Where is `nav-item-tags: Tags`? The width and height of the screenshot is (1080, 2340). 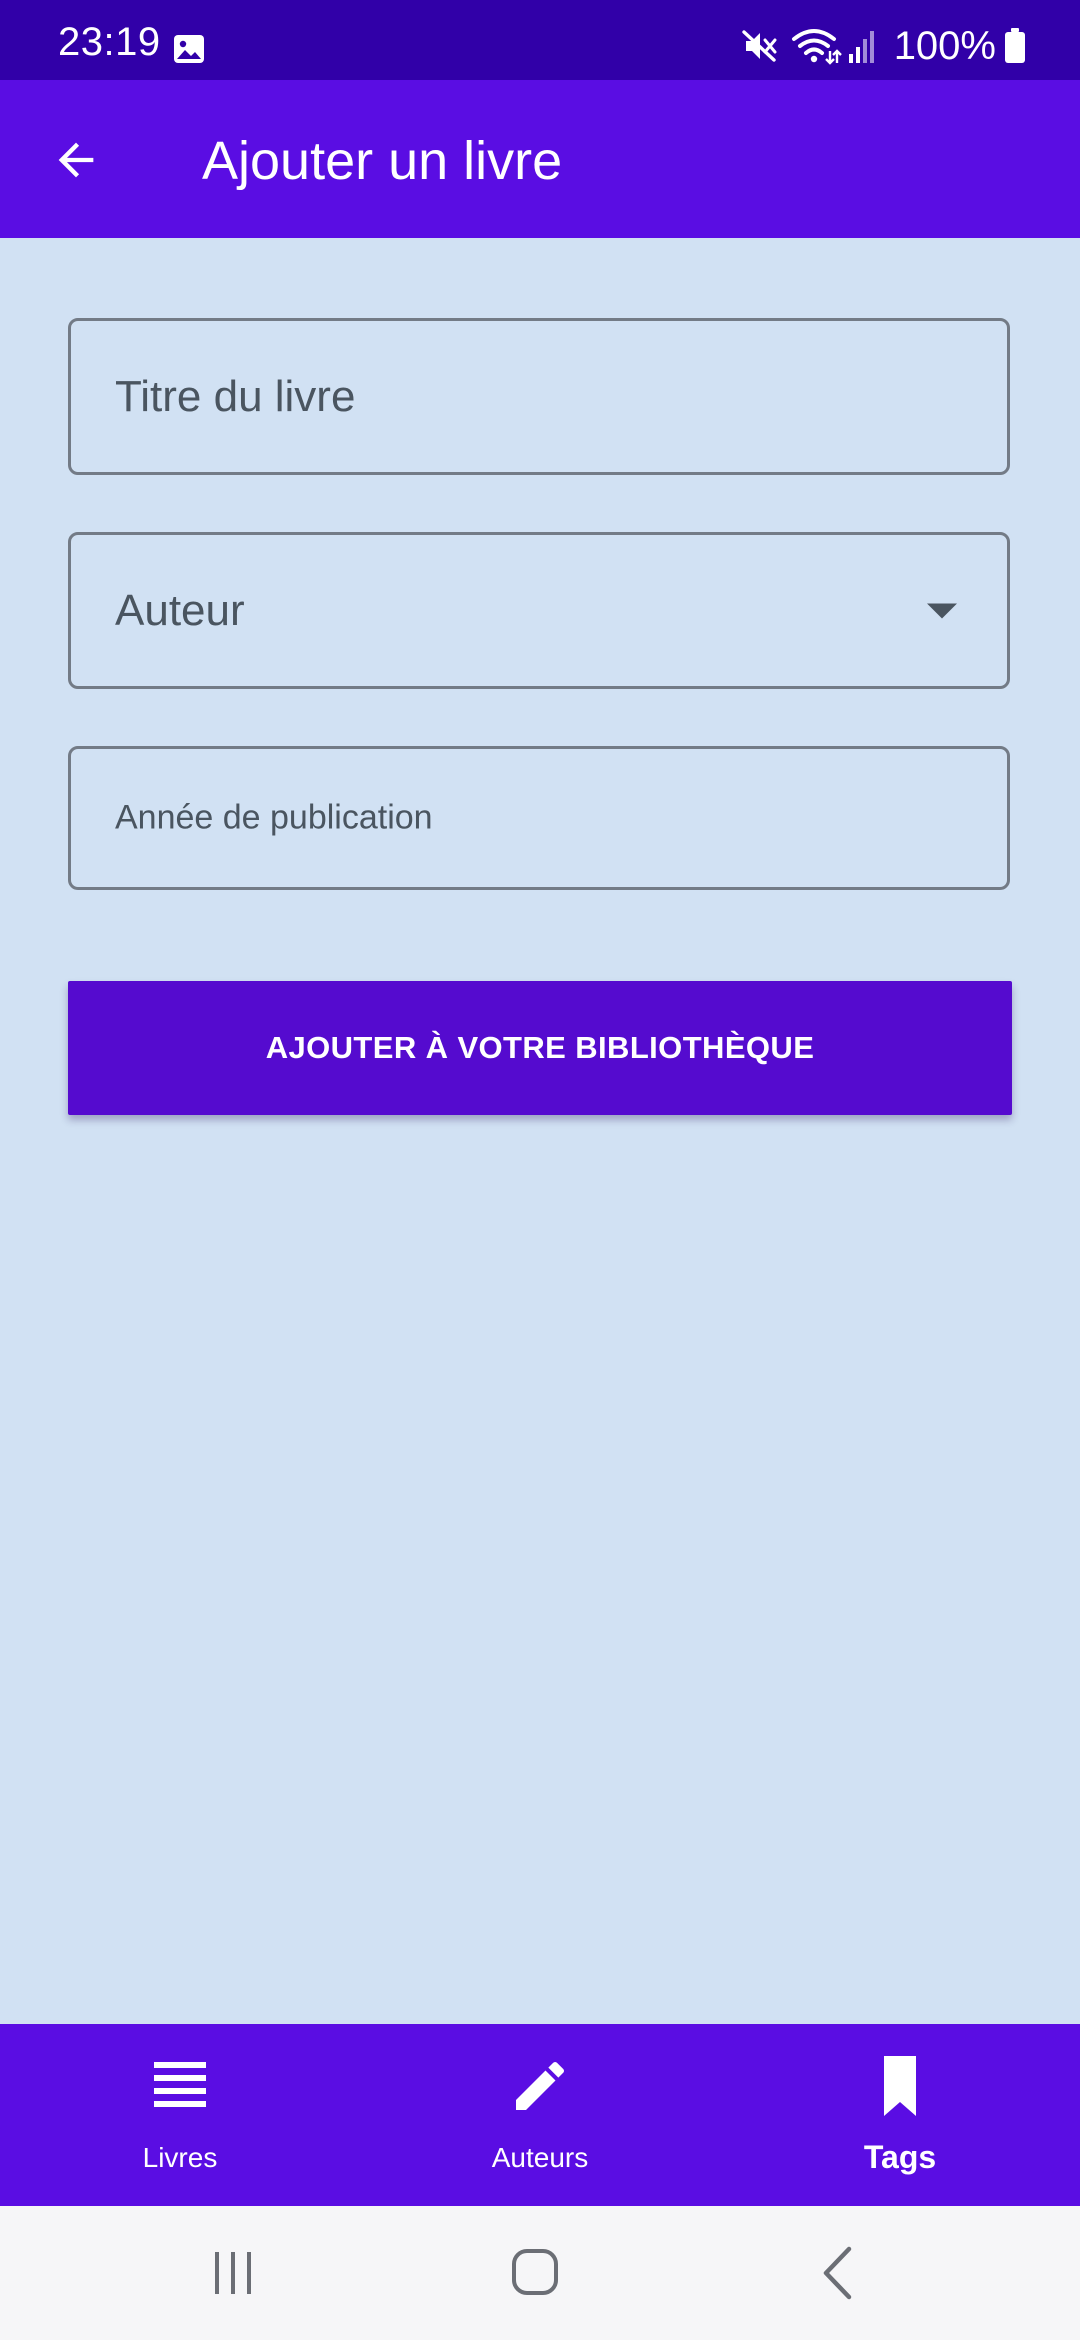 nav-item-tags: Tags is located at coordinates (900, 2115).